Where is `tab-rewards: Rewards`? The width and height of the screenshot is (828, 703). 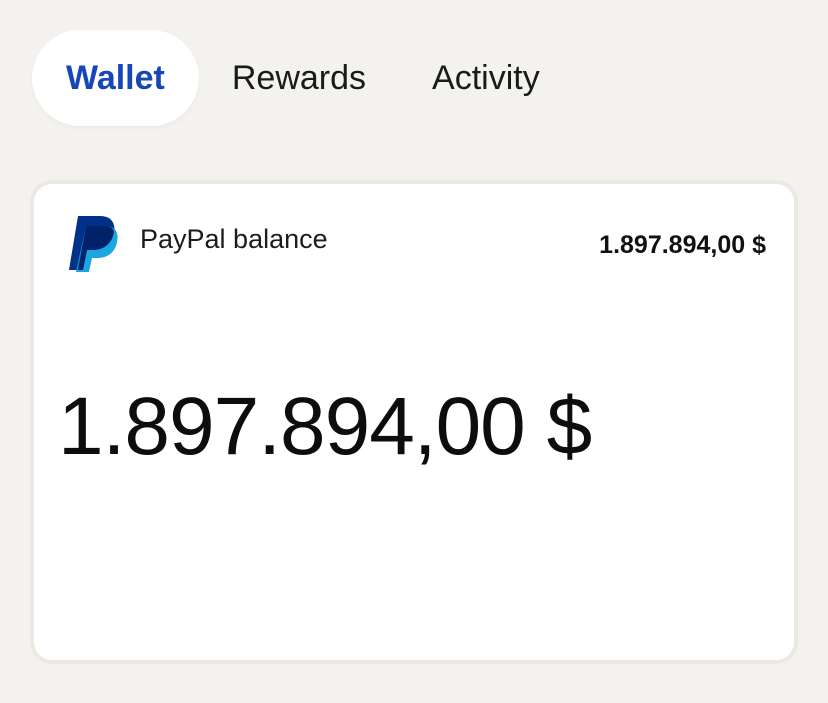
tab-rewards: Rewards is located at coordinates (299, 78).